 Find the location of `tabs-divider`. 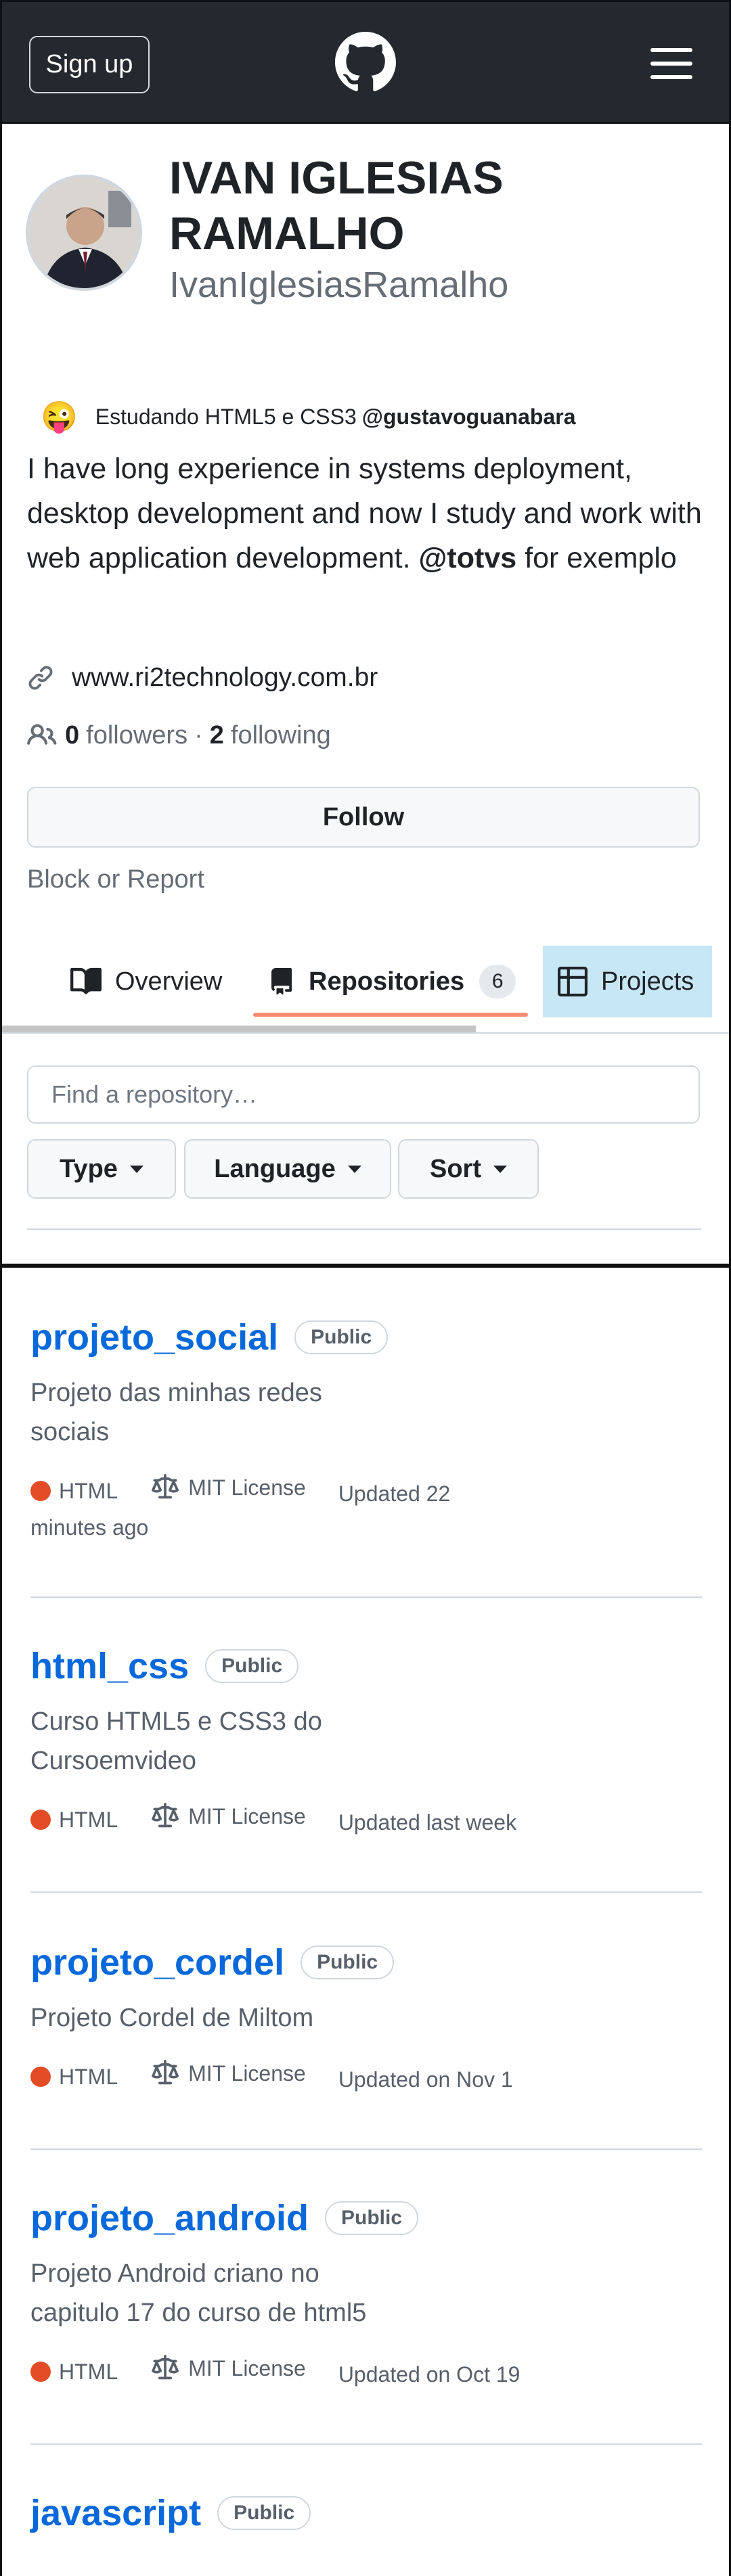

tabs-divider is located at coordinates (365, 1033).